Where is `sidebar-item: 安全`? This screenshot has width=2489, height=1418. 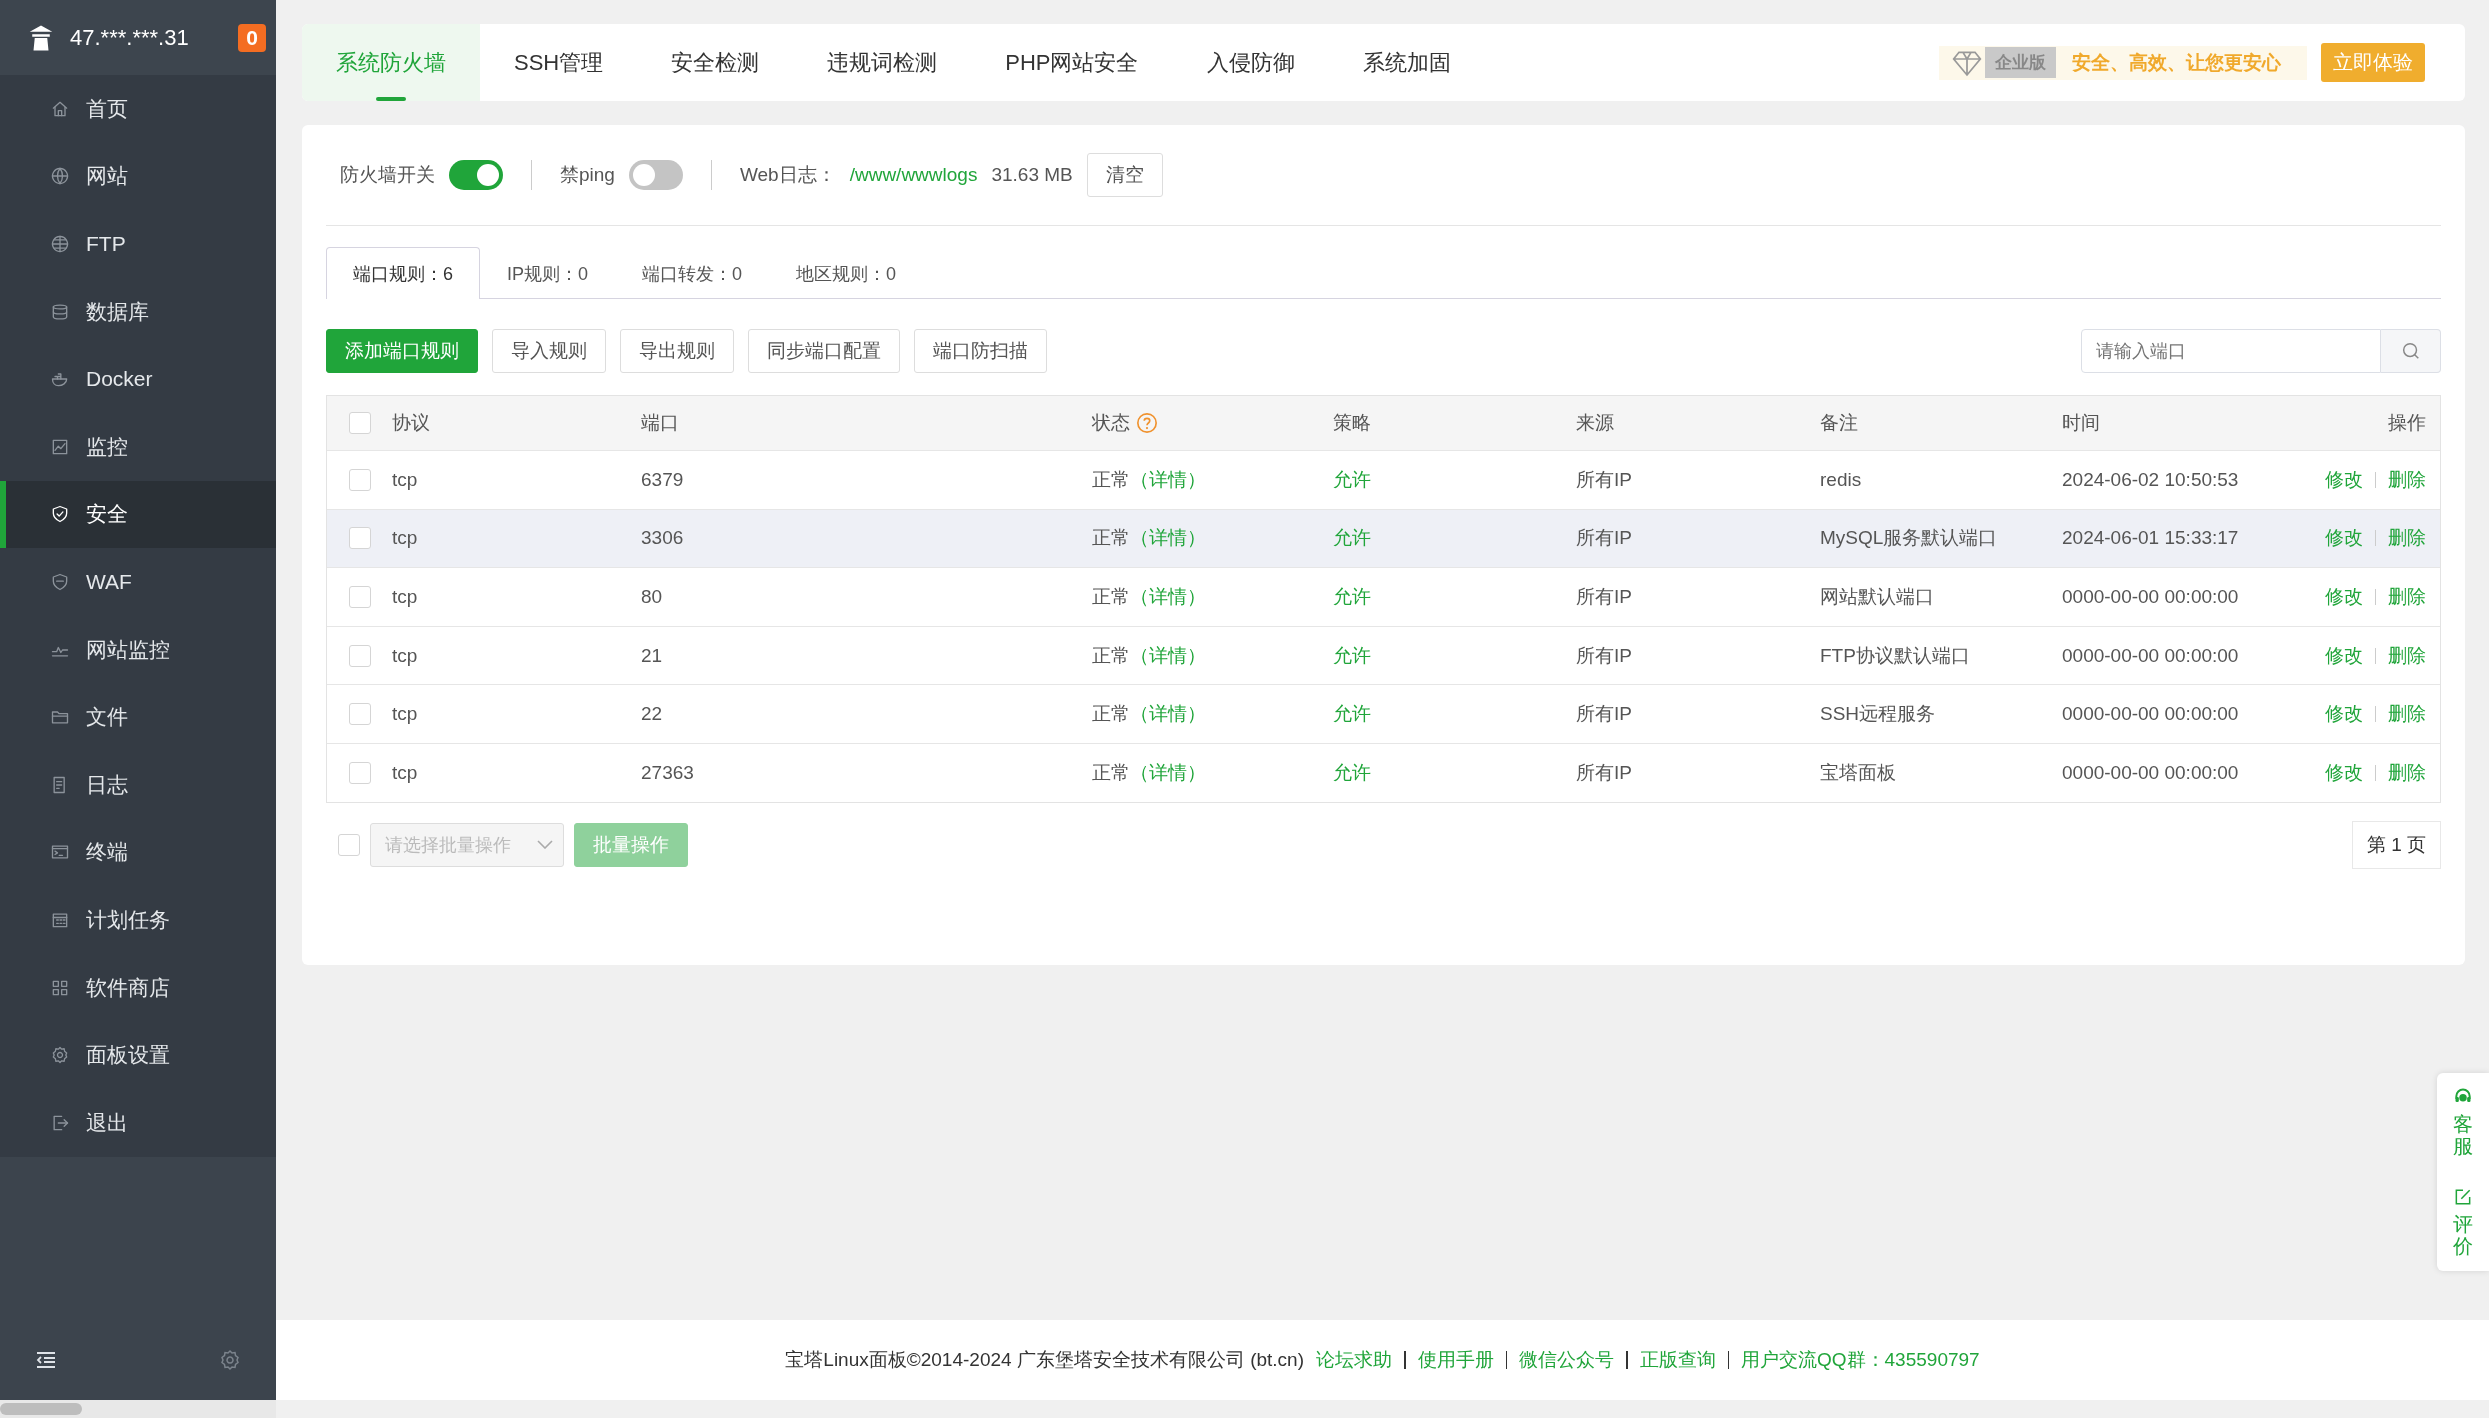
sidebar-item: 安全 is located at coordinates (138, 514).